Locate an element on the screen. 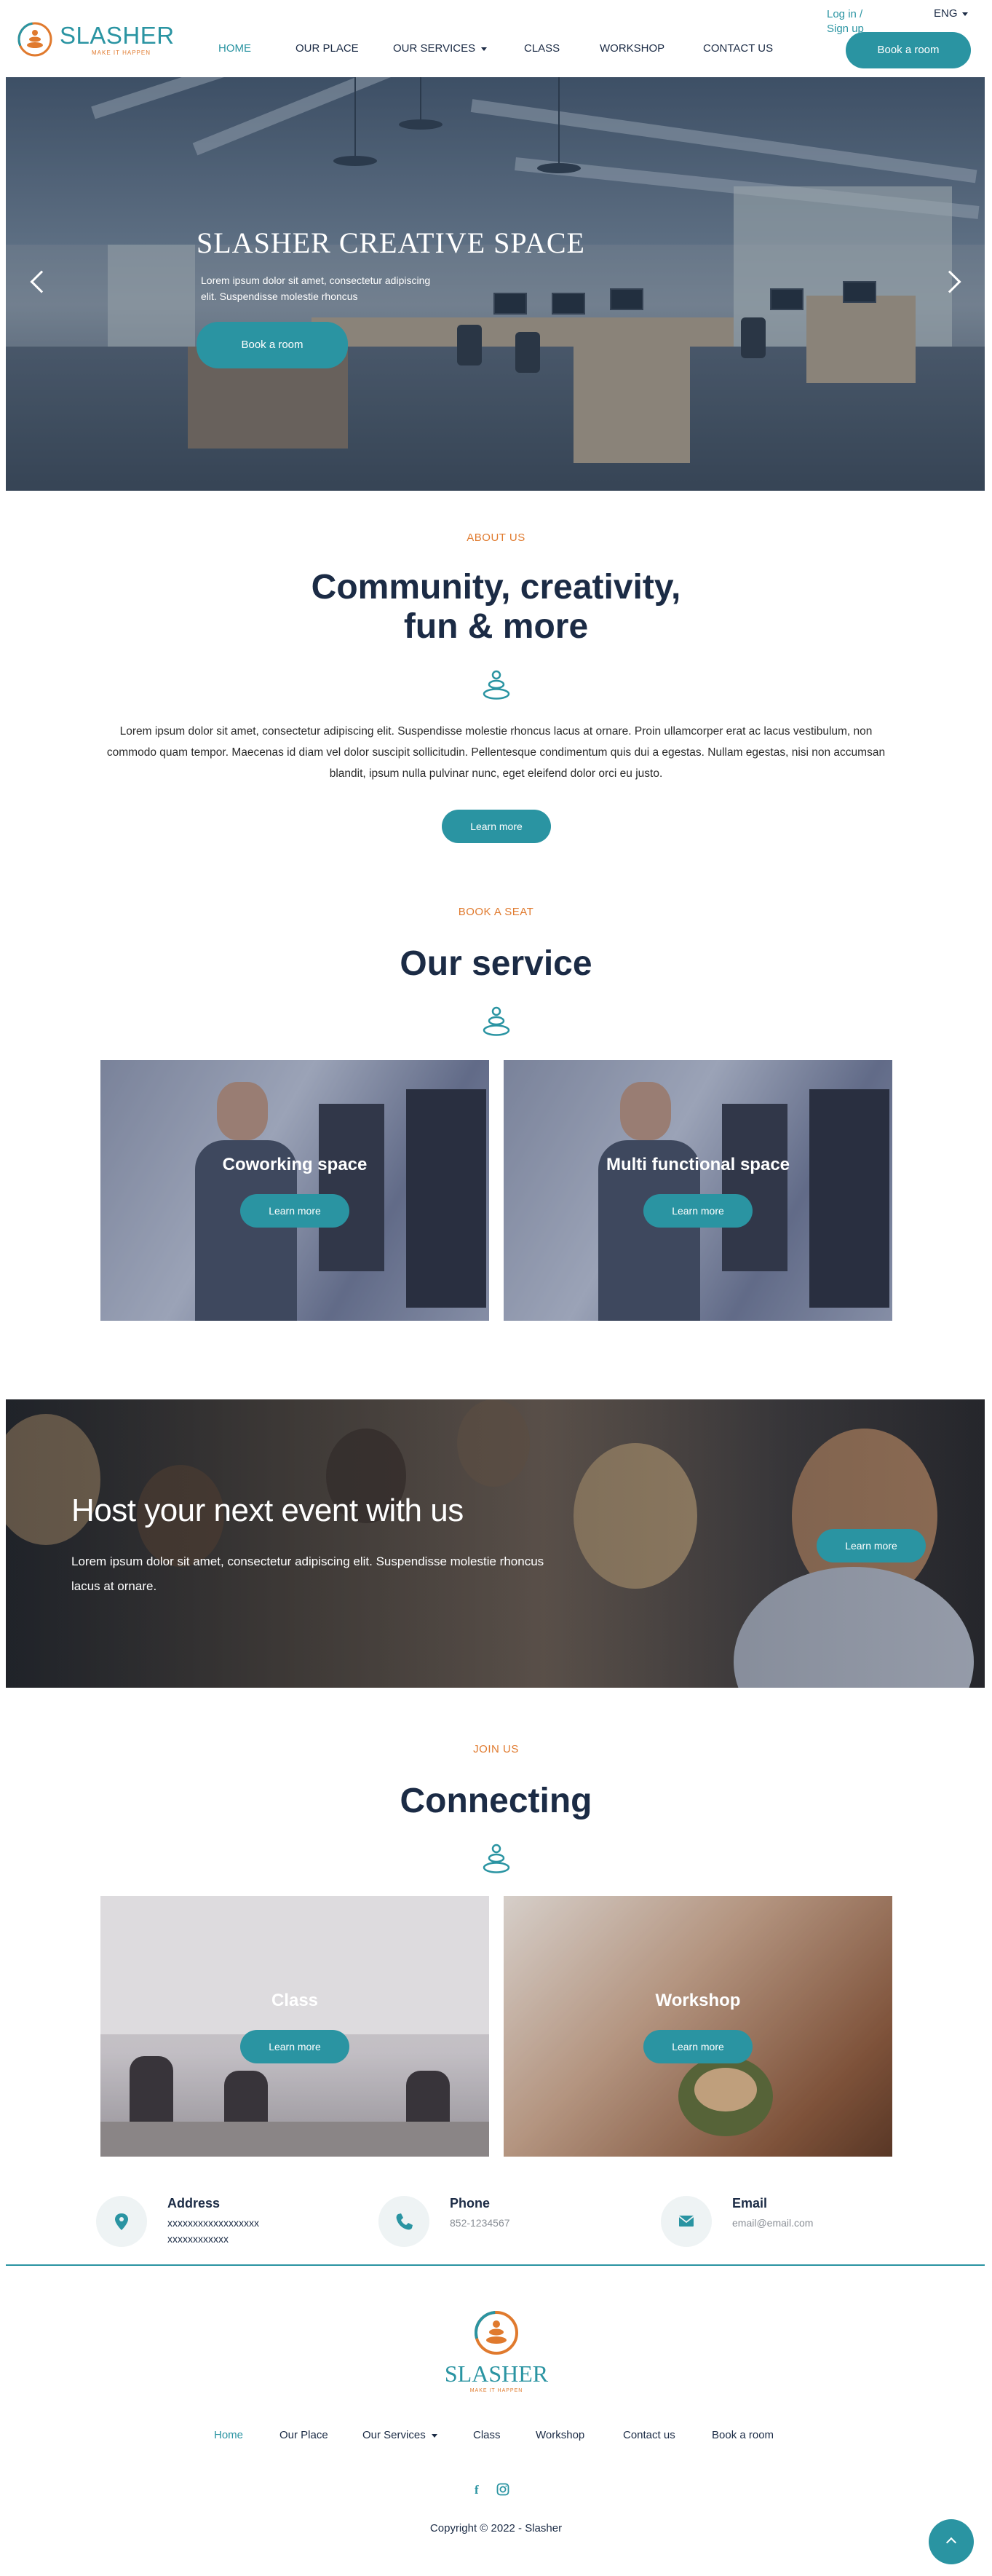  phone-label: Phone is located at coordinates (471, 2203).